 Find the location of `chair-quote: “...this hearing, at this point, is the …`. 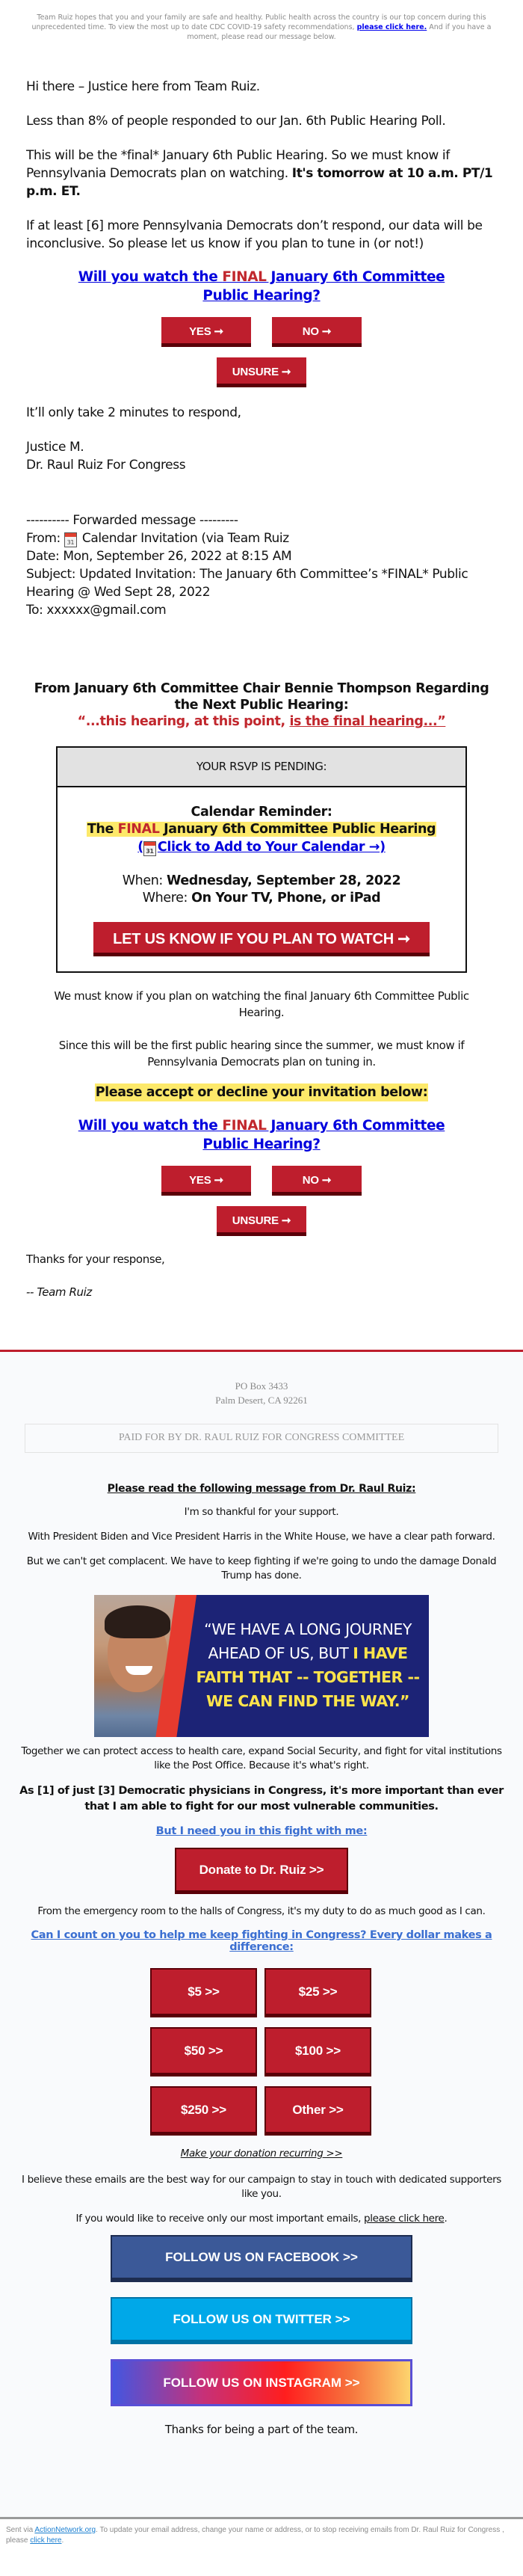

chair-quote: “...this hearing, at this point, is the … is located at coordinates (261, 721).